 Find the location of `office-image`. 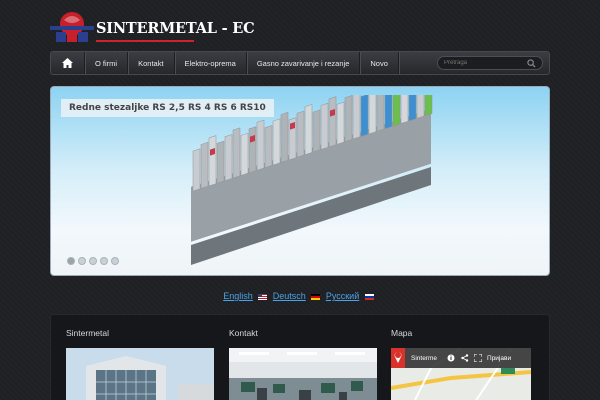

office-image is located at coordinates (303, 374).